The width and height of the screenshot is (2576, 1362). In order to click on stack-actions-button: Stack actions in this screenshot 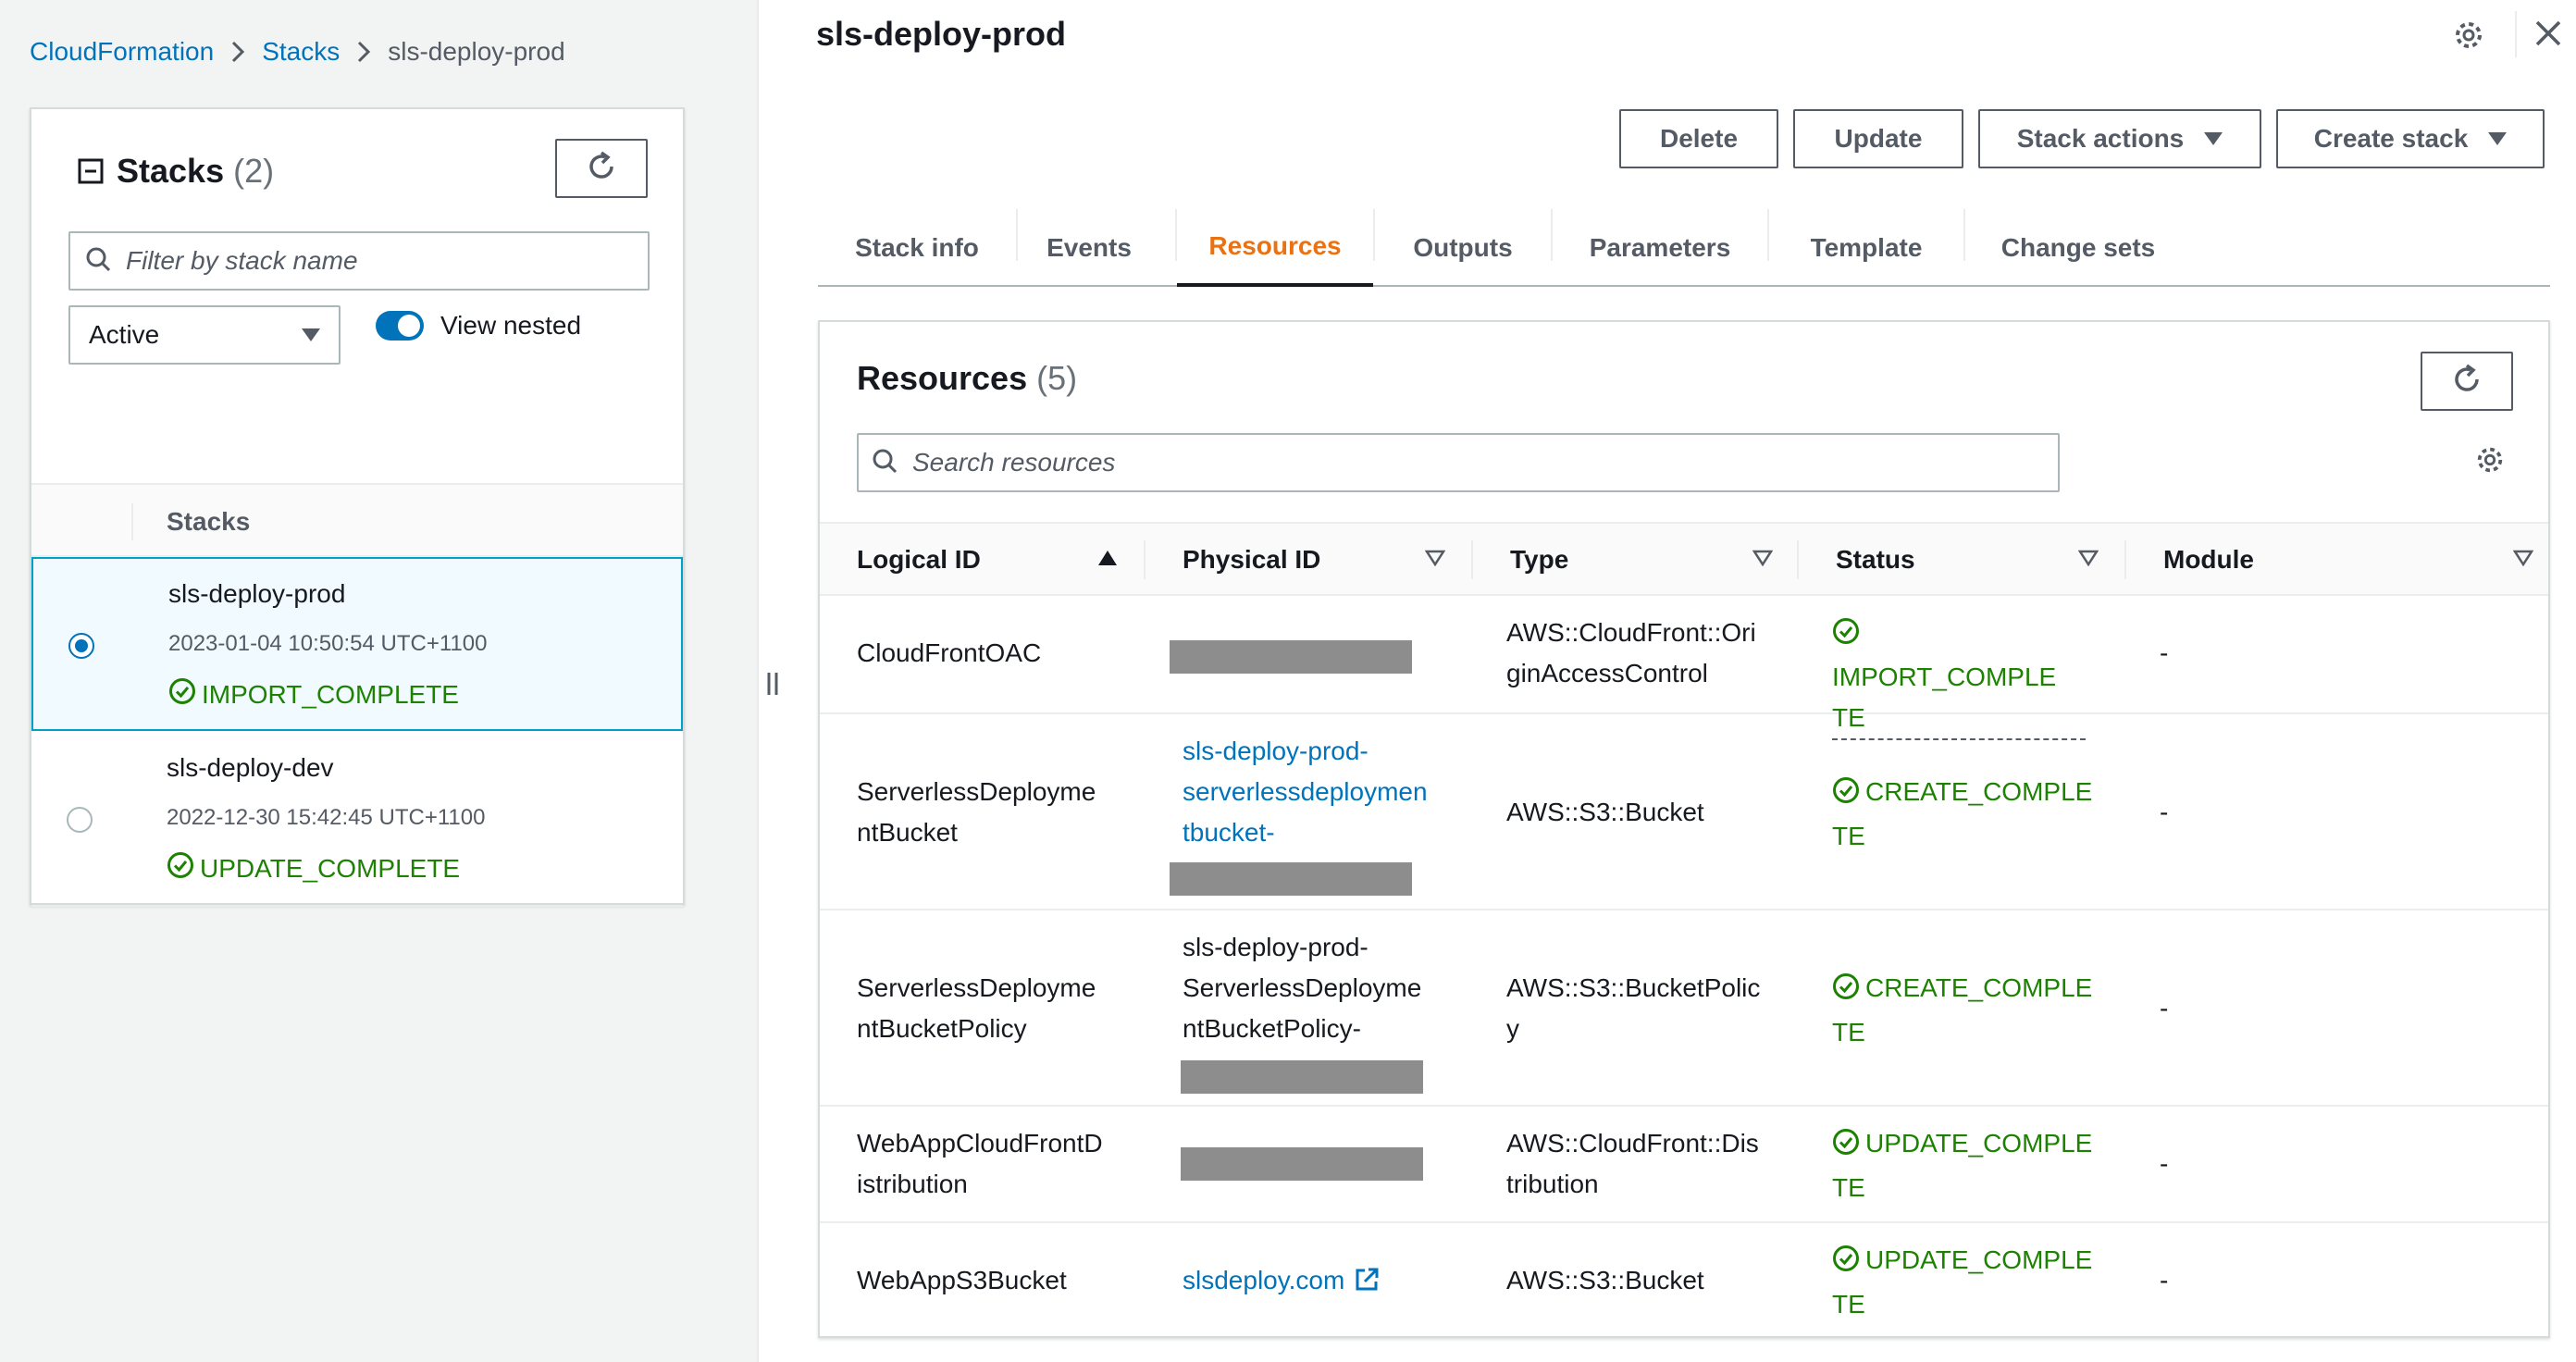, I will do `click(2119, 138)`.